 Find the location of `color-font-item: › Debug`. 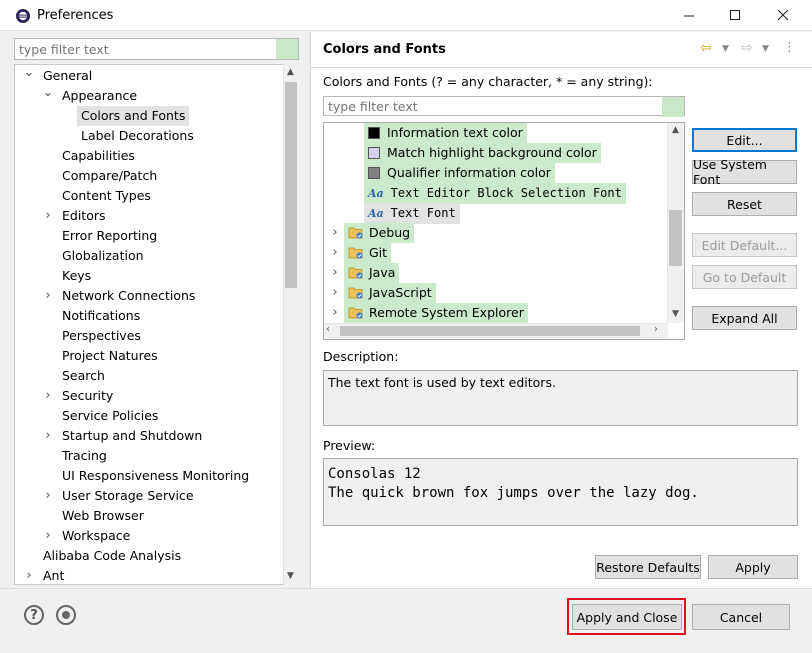

color-font-item: › Debug is located at coordinates (496, 233).